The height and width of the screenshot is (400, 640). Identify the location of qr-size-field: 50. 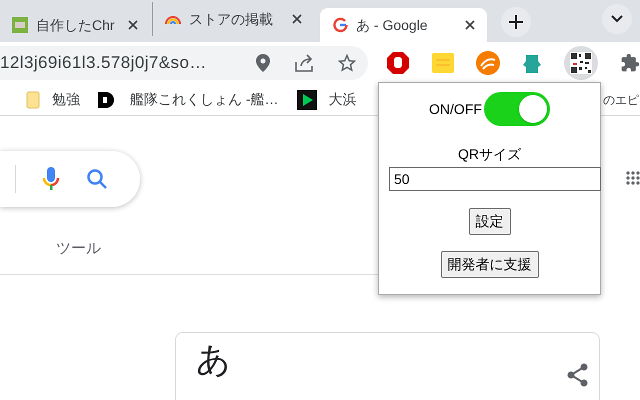
(495, 179).